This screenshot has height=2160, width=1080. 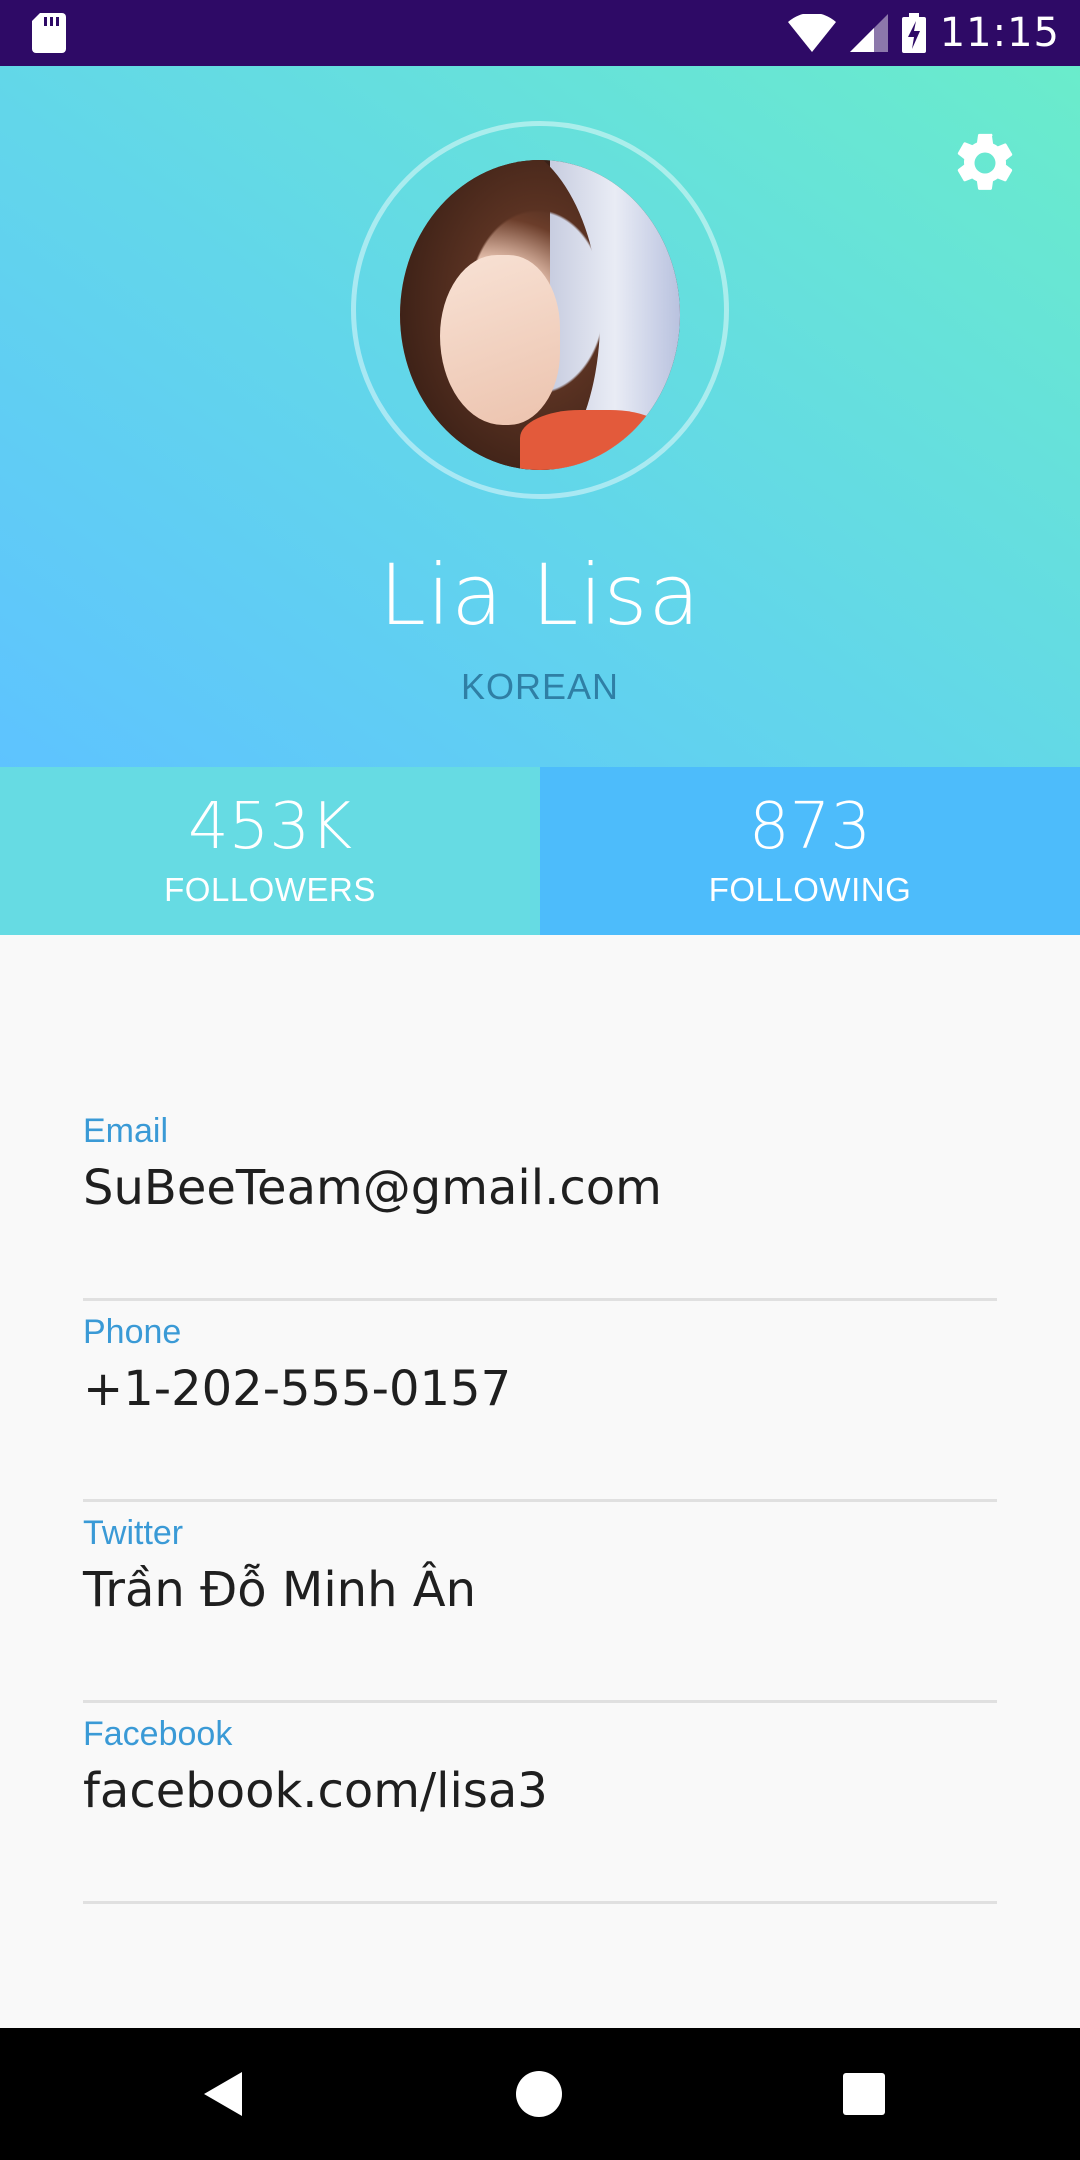 I want to click on following-stat: 873 FOLLOWING, so click(x=810, y=851).